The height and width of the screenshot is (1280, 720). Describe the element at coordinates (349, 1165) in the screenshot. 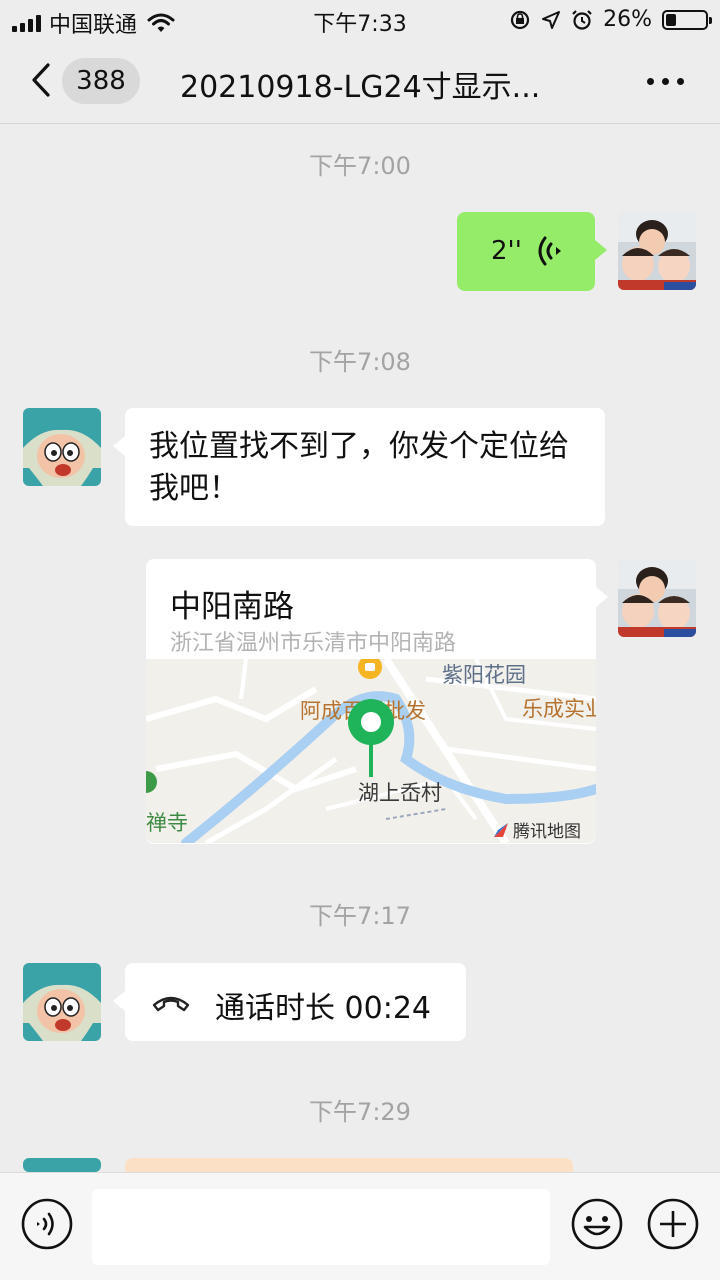

I see `partial-message-bubble` at that location.